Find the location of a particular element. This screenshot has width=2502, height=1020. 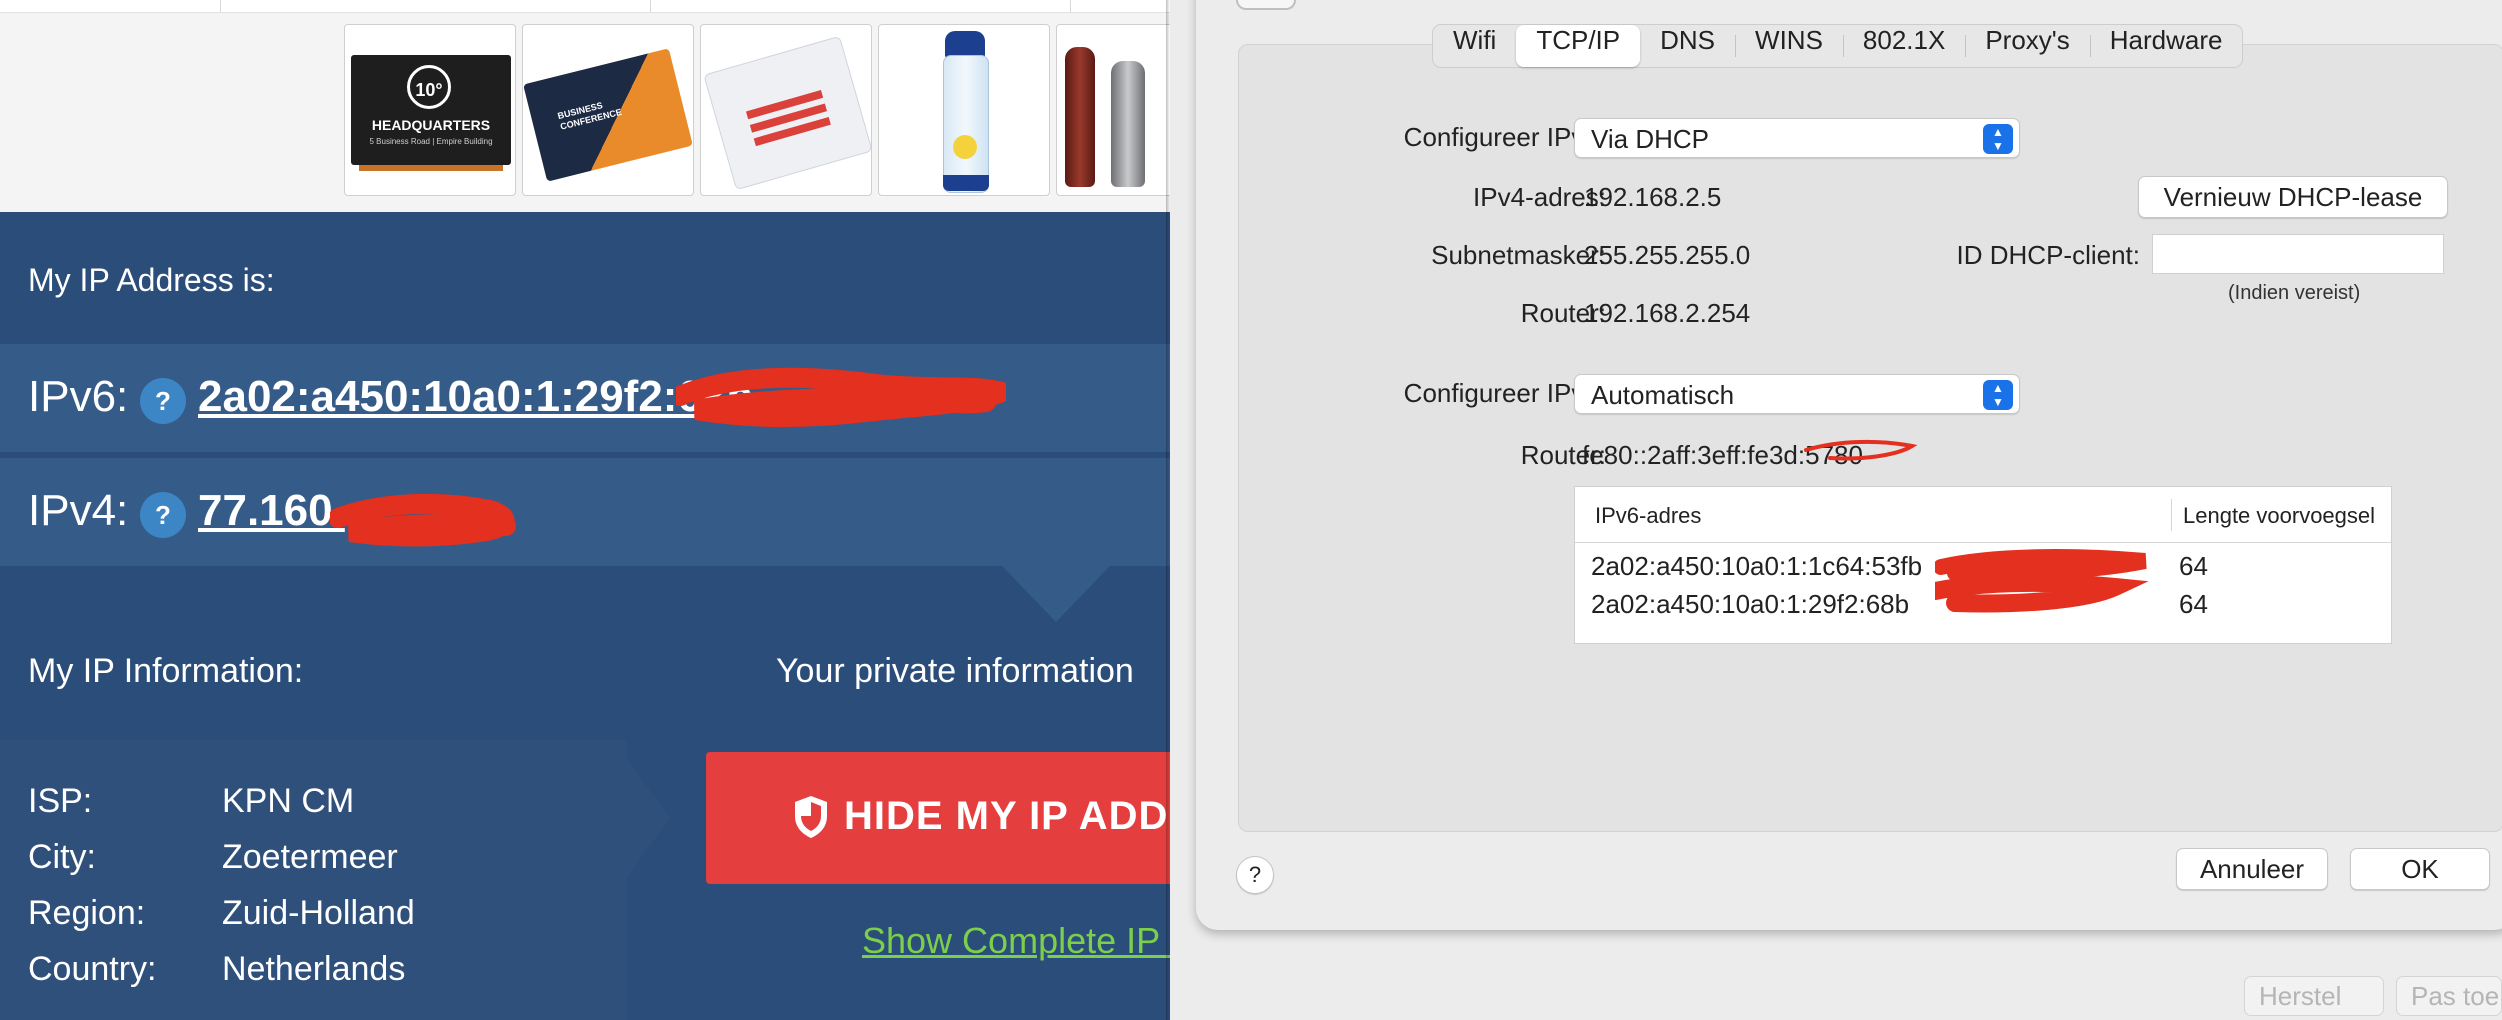

shield-icon is located at coordinates (811, 817).